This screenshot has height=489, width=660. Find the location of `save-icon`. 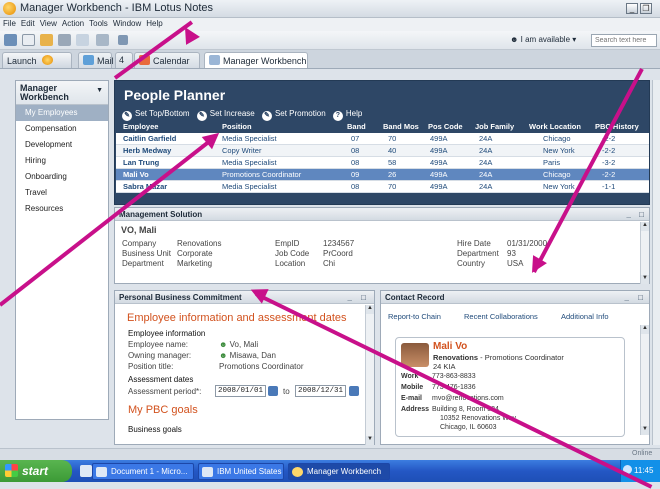

save-icon is located at coordinates (10, 40).